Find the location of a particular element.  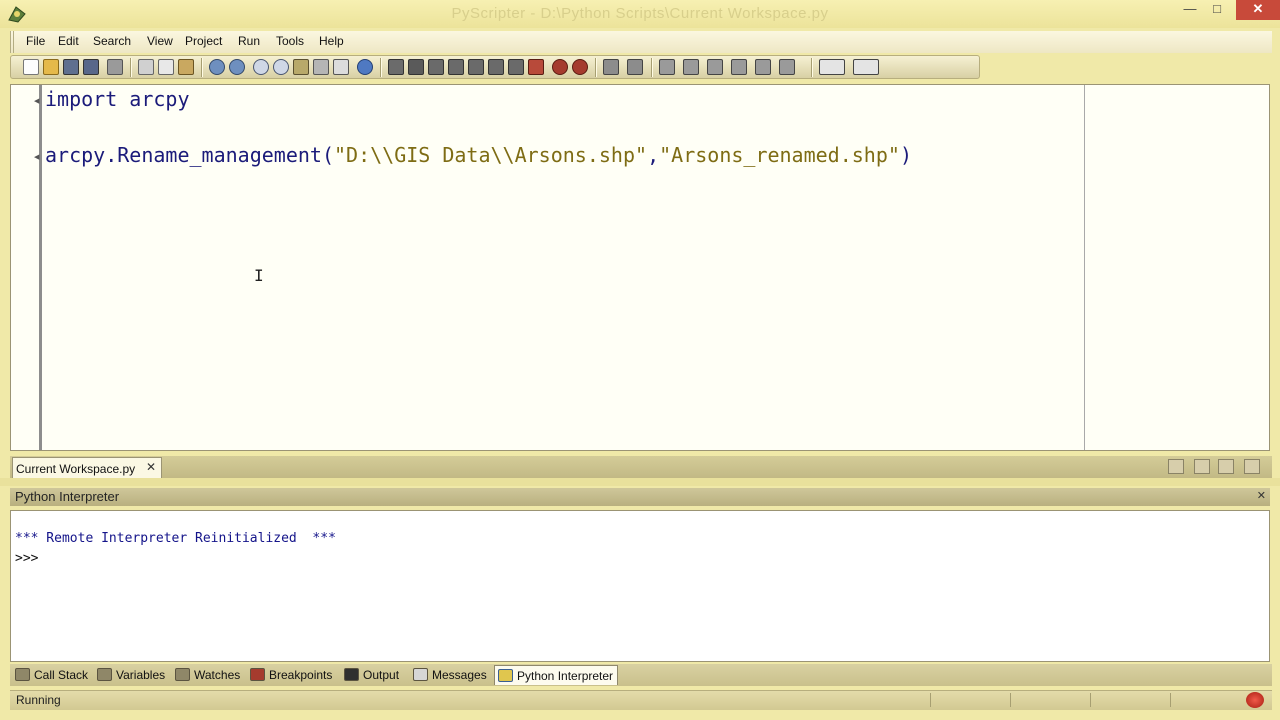

status-bar: Running is located at coordinates (641, 700).